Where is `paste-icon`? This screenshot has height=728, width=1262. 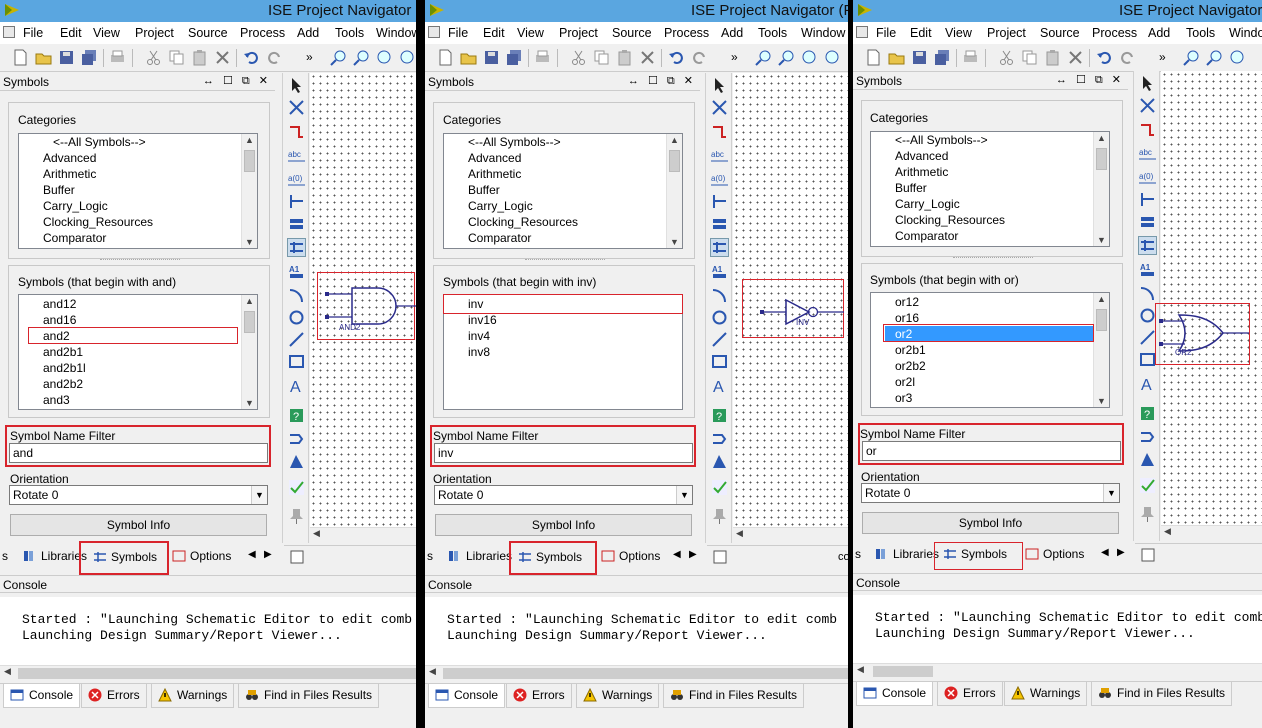 paste-icon is located at coordinates (624, 57).